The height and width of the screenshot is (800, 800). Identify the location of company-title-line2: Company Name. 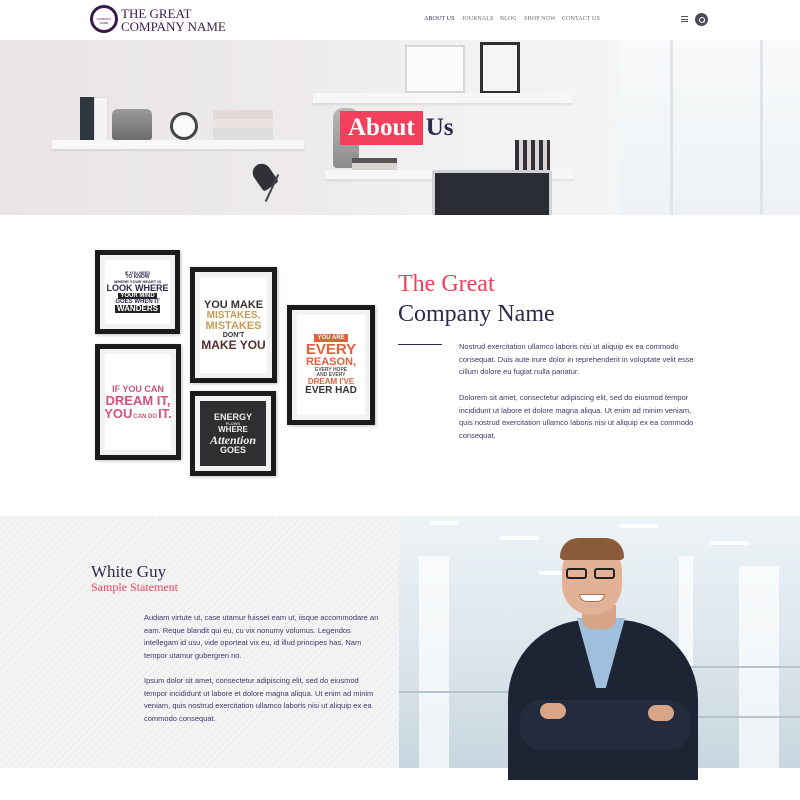
(476, 314).